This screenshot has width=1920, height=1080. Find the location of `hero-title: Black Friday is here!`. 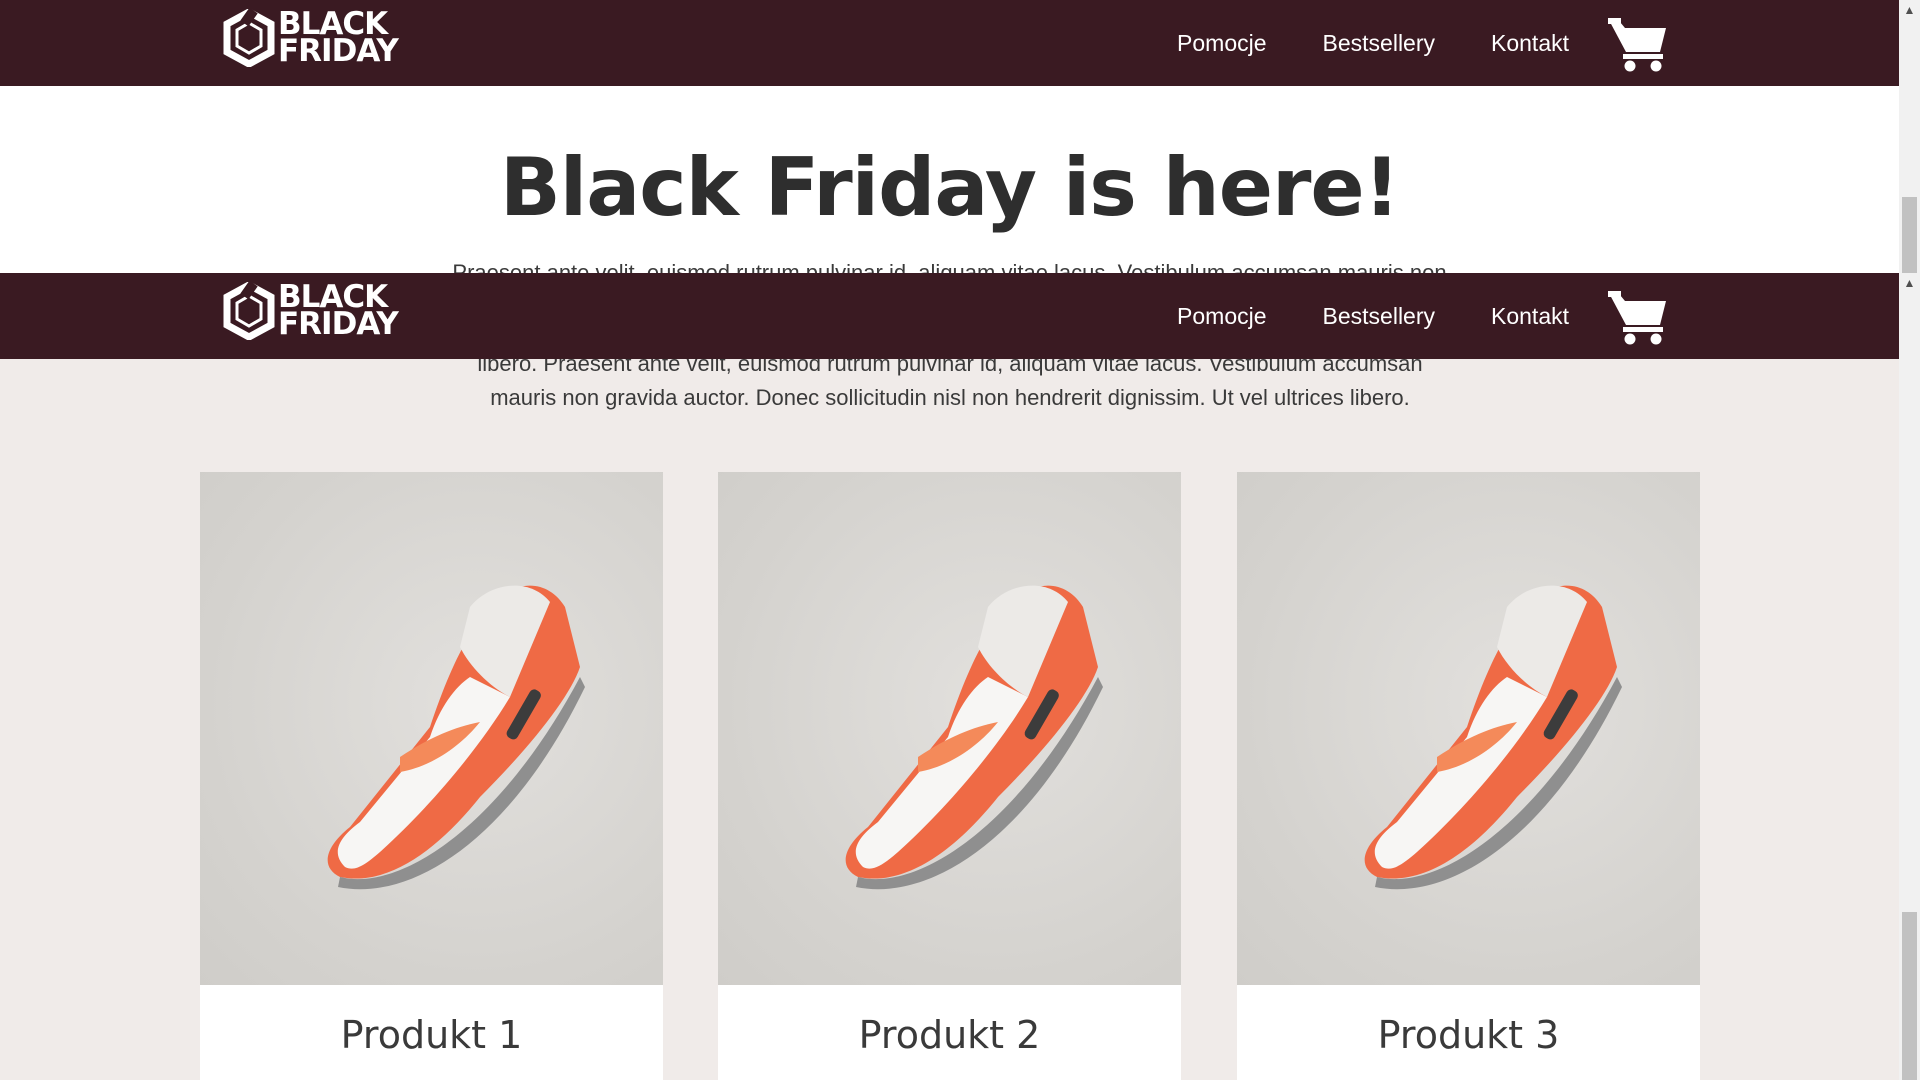

hero-title: Black Friday is here! is located at coordinates (949, 187).